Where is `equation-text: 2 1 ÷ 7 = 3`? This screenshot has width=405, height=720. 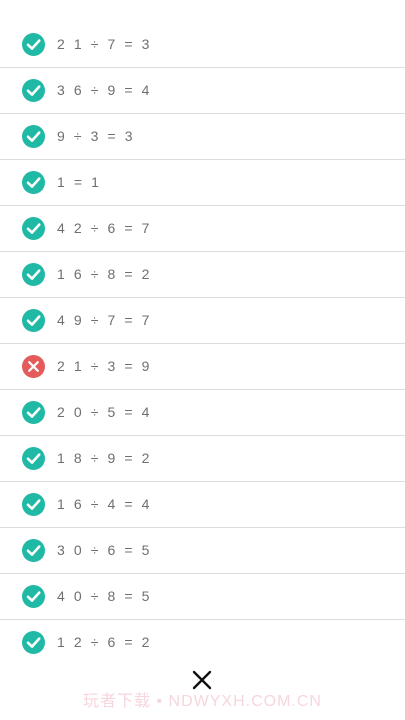 equation-text: 2 1 ÷ 7 = 3 is located at coordinates (105, 44).